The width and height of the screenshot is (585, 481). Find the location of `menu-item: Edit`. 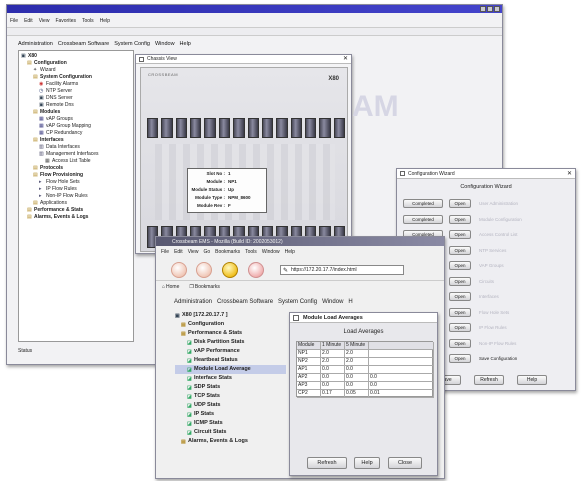

menu-item: Edit is located at coordinates (28, 21).